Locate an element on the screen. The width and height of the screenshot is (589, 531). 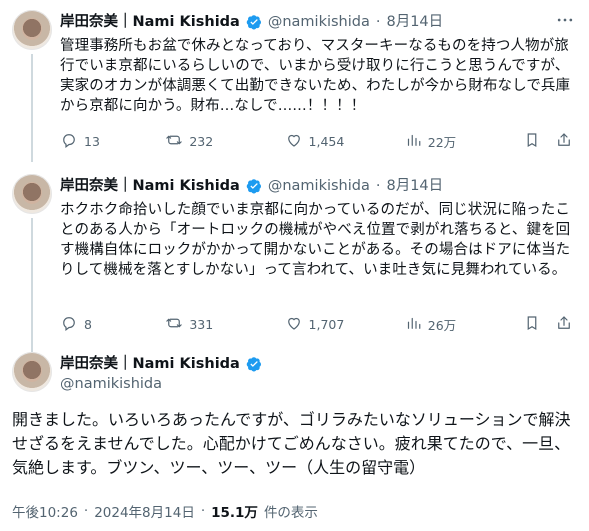
tweet-actions: 8 331 1,707 26万 is located at coordinates (316, 324).